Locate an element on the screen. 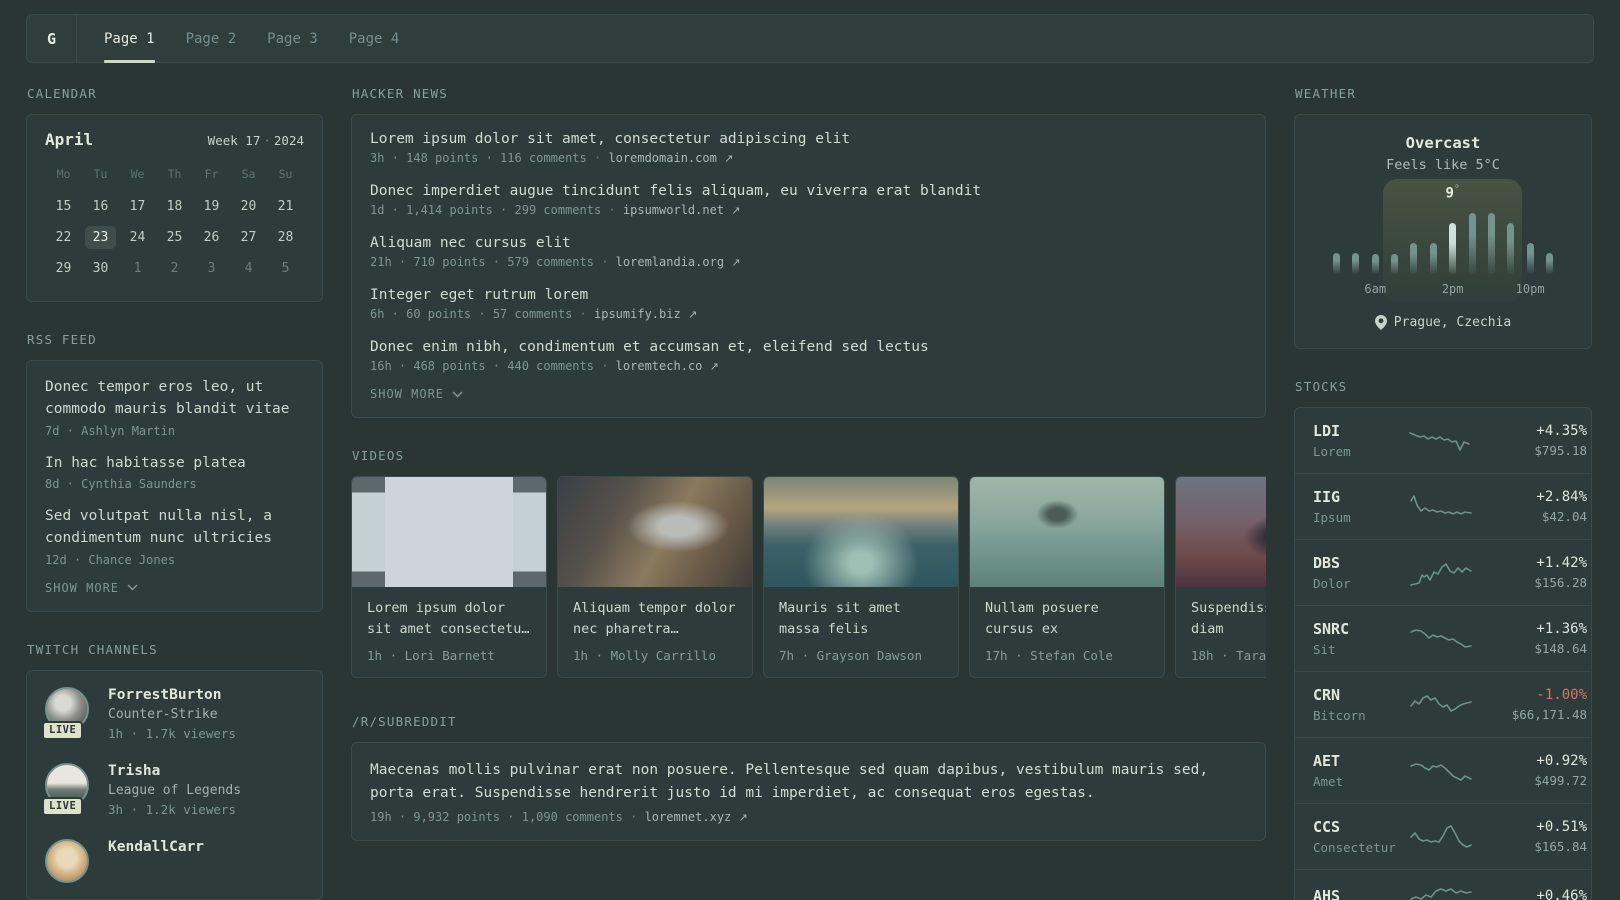 The height and width of the screenshot is (900, 1620). stock-price: $795.18 is located at coordinates (1560, 450).